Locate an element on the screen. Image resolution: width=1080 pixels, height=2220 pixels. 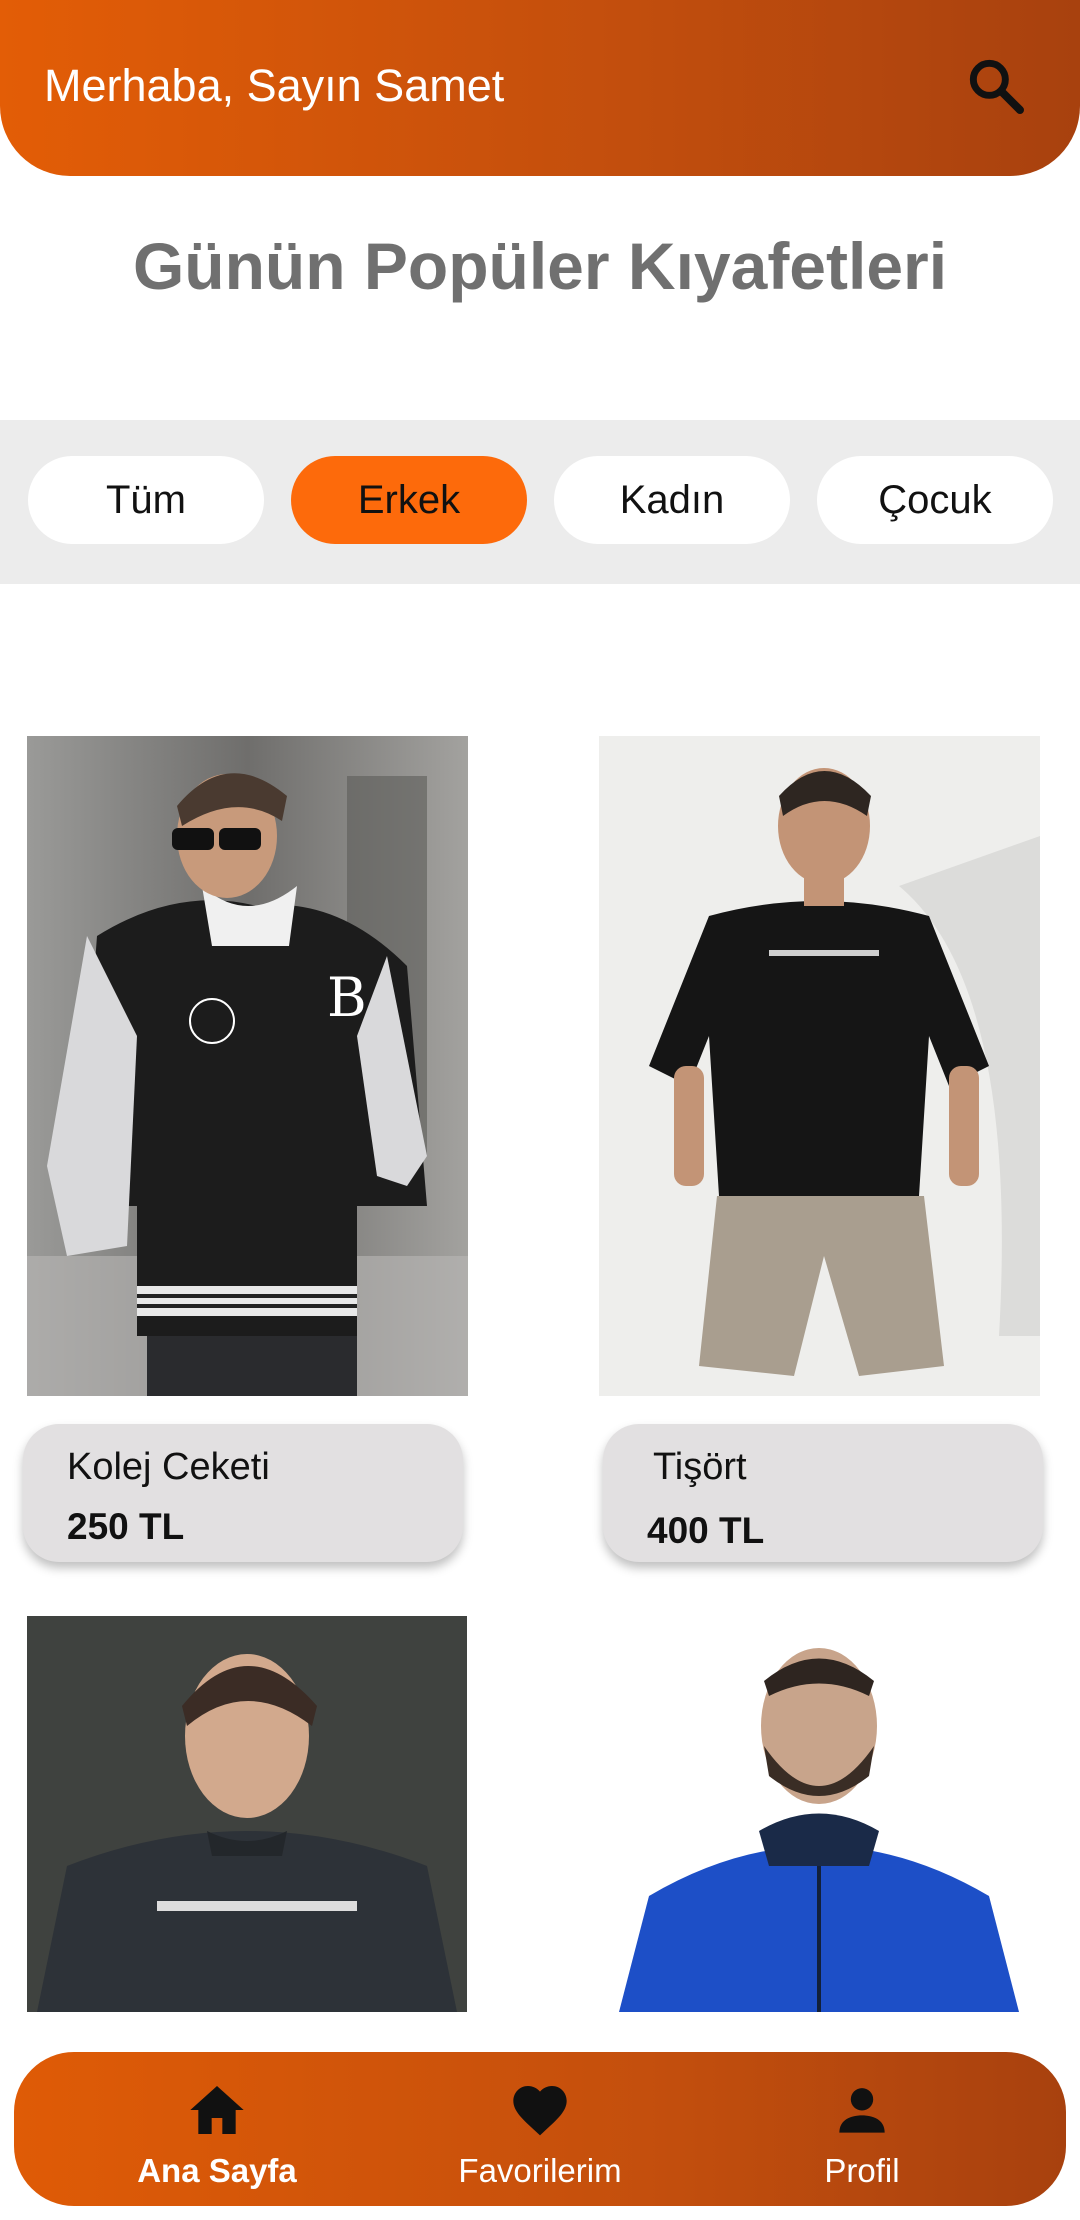
page-title: Günün Popüler Kıyafetleri is located at coordinates (540, 266).